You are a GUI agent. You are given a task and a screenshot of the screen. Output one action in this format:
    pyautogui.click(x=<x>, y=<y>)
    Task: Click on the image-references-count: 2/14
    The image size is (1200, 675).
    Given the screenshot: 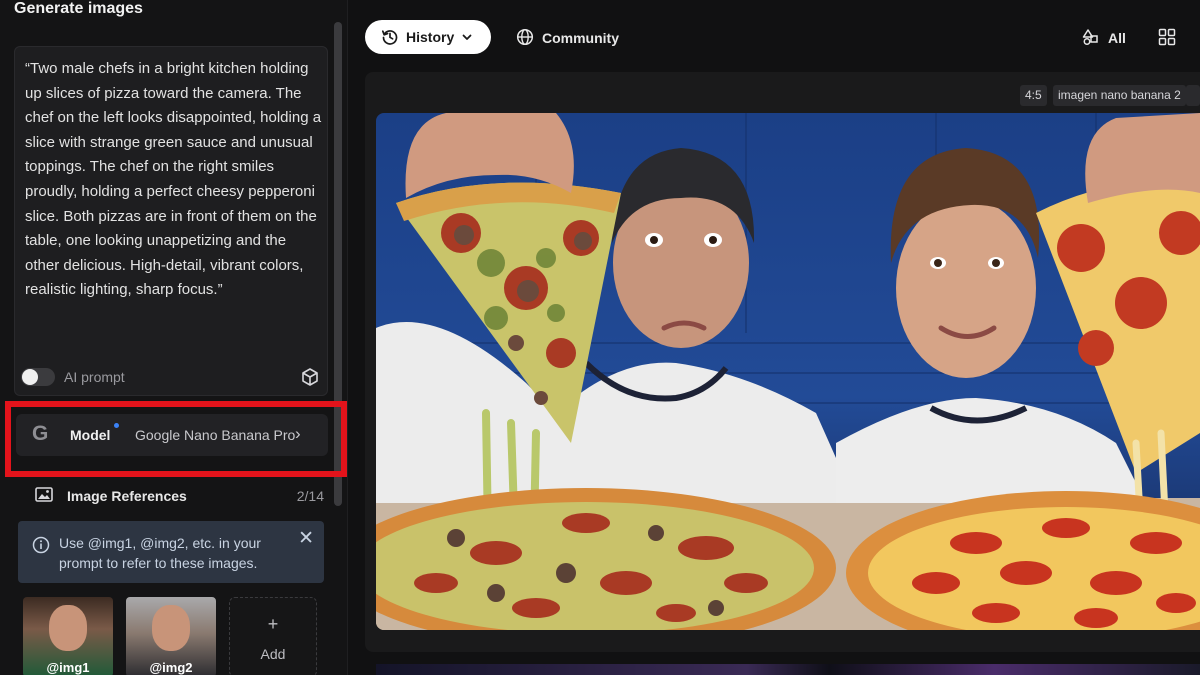 What is the action you would take?
    pyautogui.click(x=310, y=496)
    